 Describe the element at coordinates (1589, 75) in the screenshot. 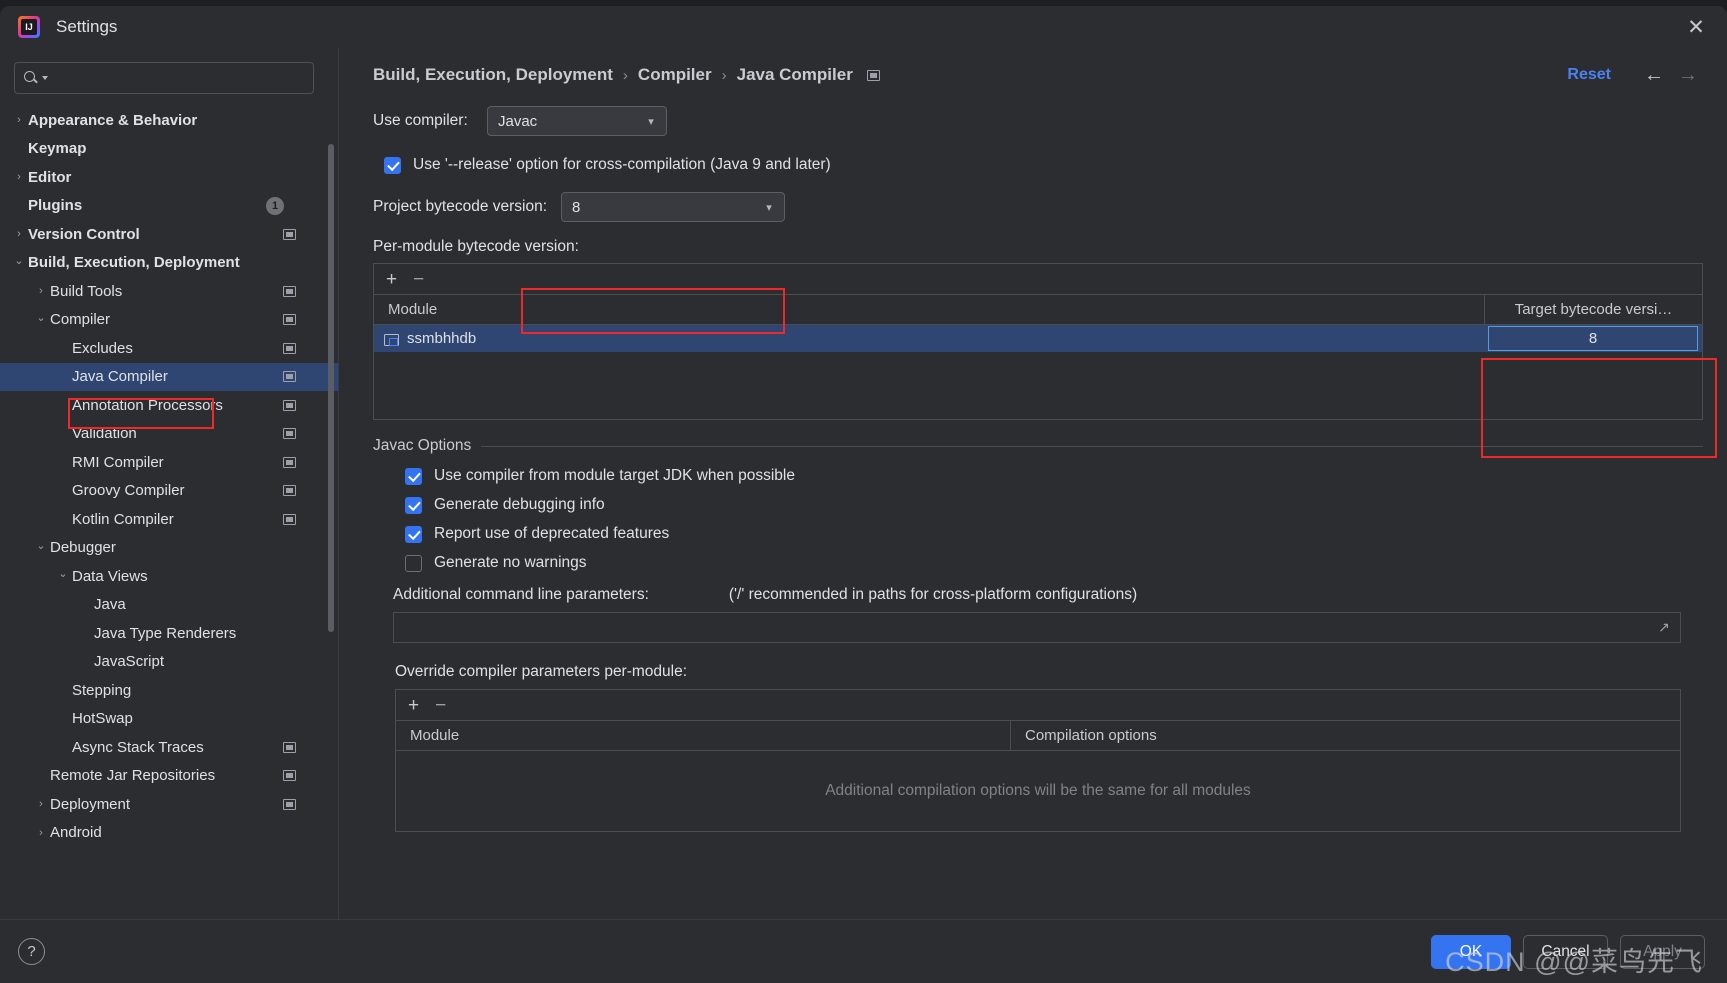

I see `reset-button: Reset` at that location.